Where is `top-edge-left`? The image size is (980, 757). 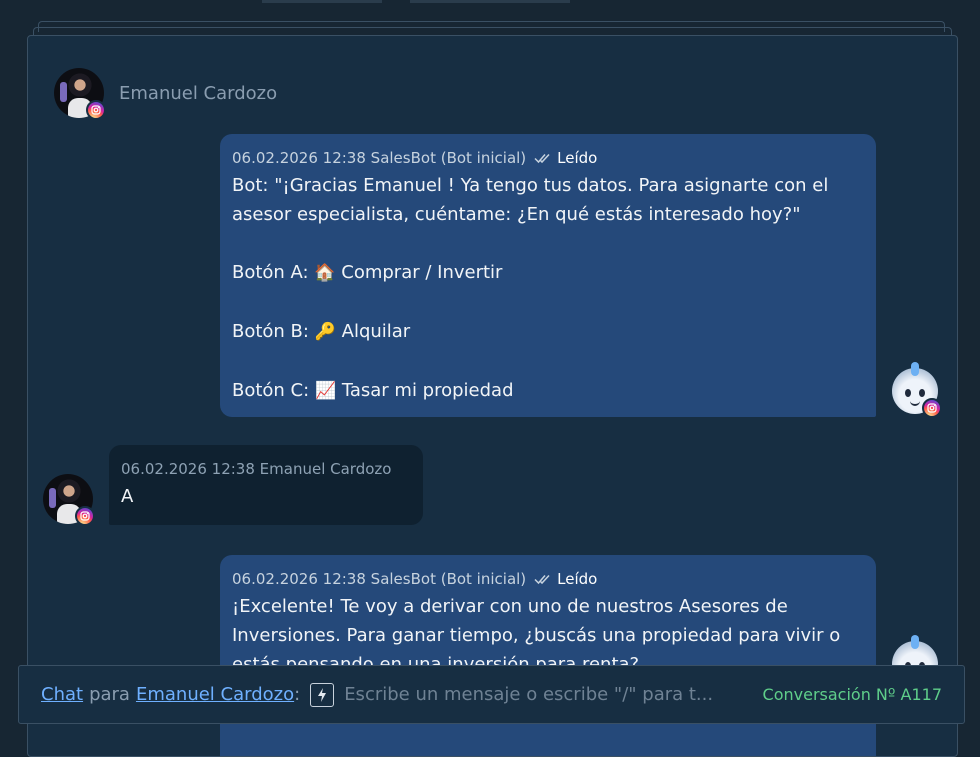
top-edge-left is located at coordinates (322, 1).